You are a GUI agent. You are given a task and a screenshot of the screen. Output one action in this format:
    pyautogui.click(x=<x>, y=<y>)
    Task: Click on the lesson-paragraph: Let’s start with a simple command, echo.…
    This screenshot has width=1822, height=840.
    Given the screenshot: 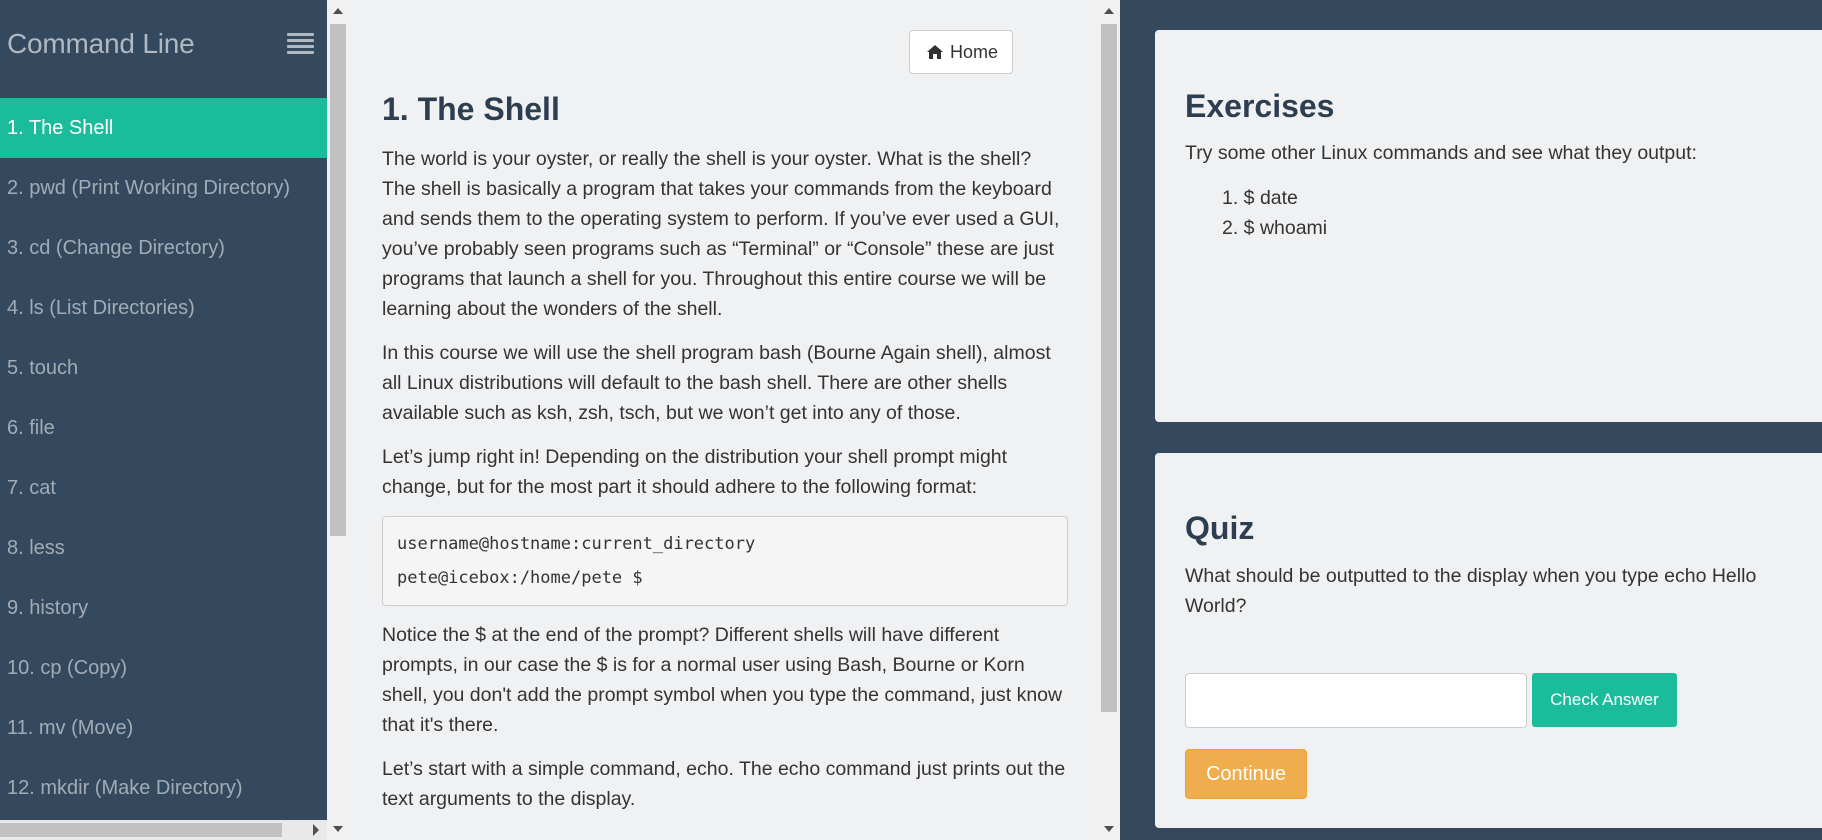 What is the action you would take?
    pyautogui.click(x=724, y=784)
    